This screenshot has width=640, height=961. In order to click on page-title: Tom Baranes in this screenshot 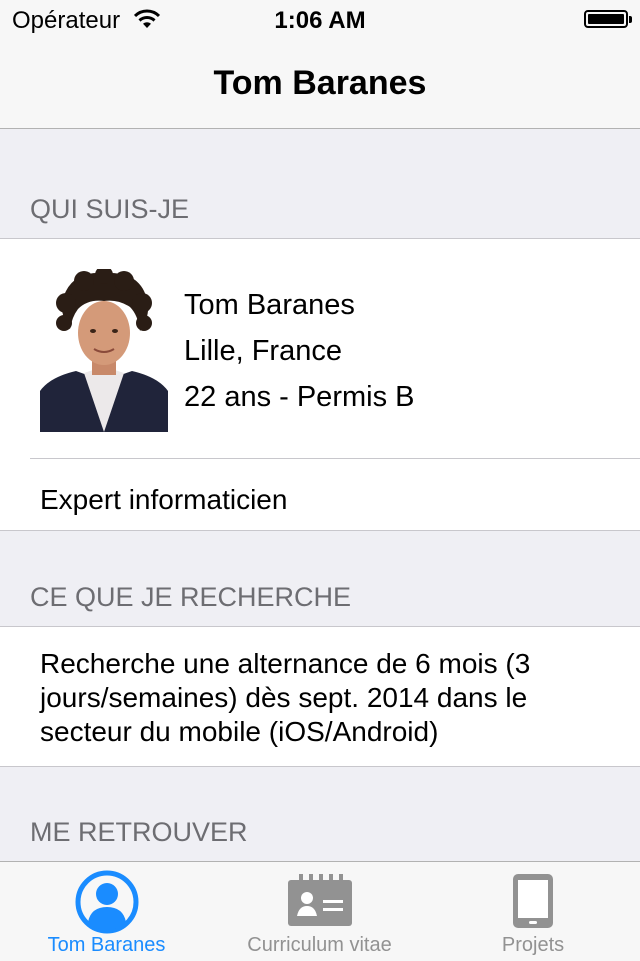, I will do `click(320, 83)`.